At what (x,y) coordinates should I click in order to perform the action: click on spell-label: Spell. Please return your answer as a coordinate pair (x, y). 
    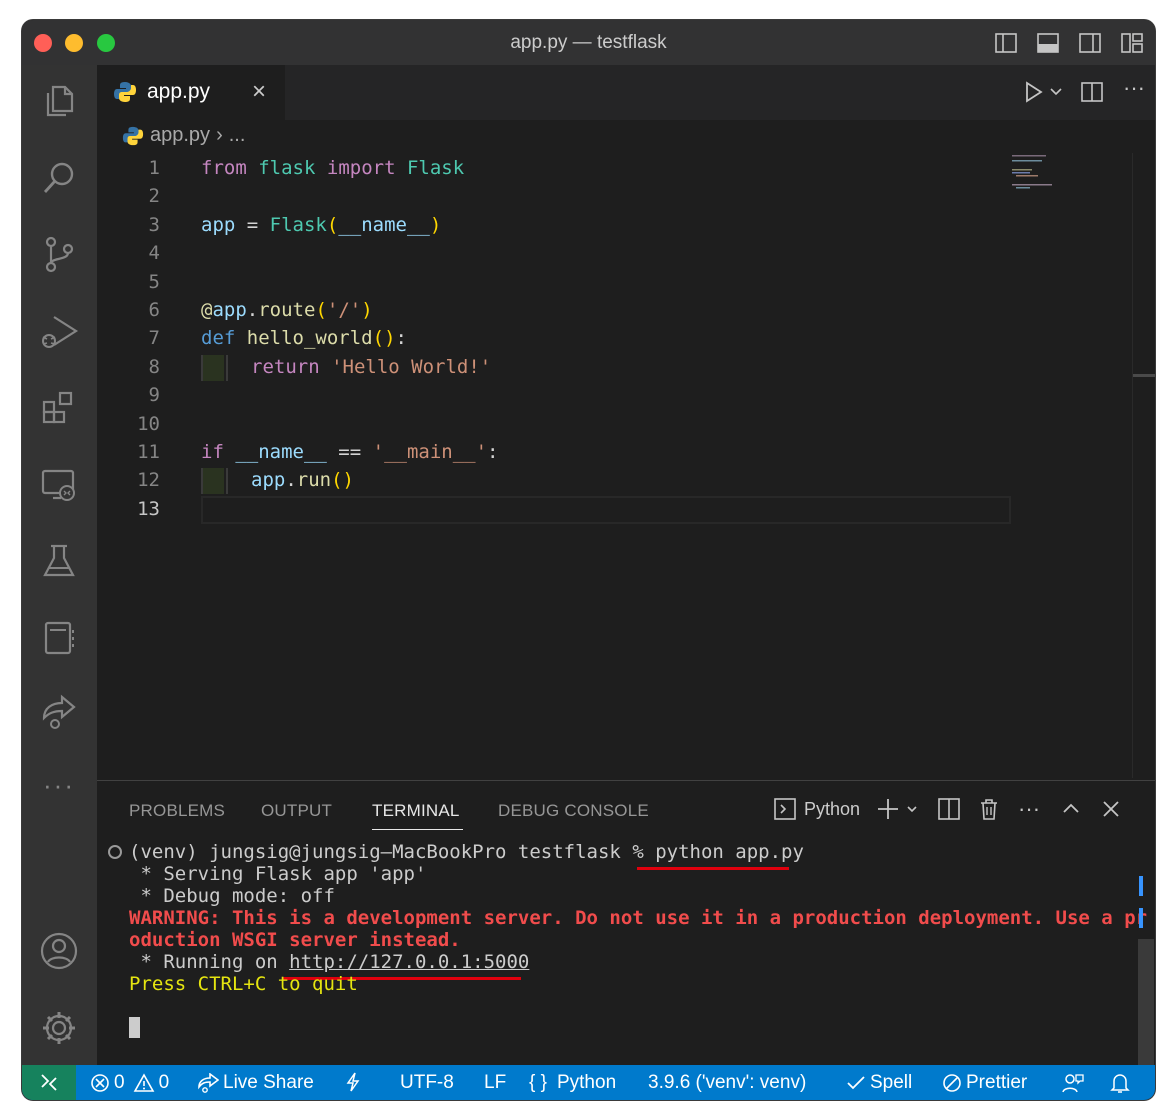
    Looking at the image, I should click on (891, 1082).